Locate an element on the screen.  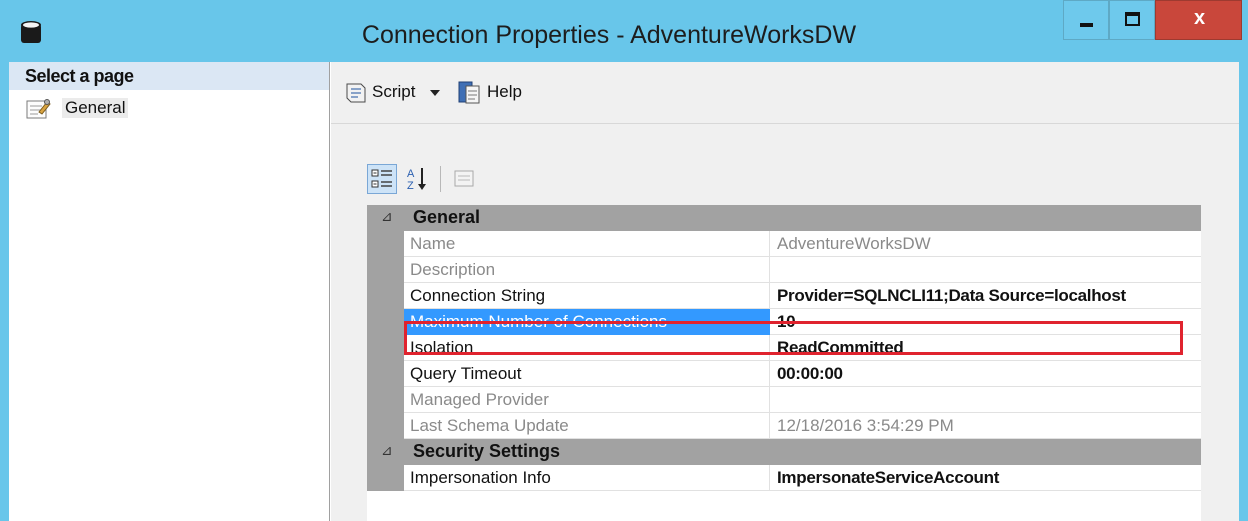
page-item-general-label: General is located at coordinates (95, 108).